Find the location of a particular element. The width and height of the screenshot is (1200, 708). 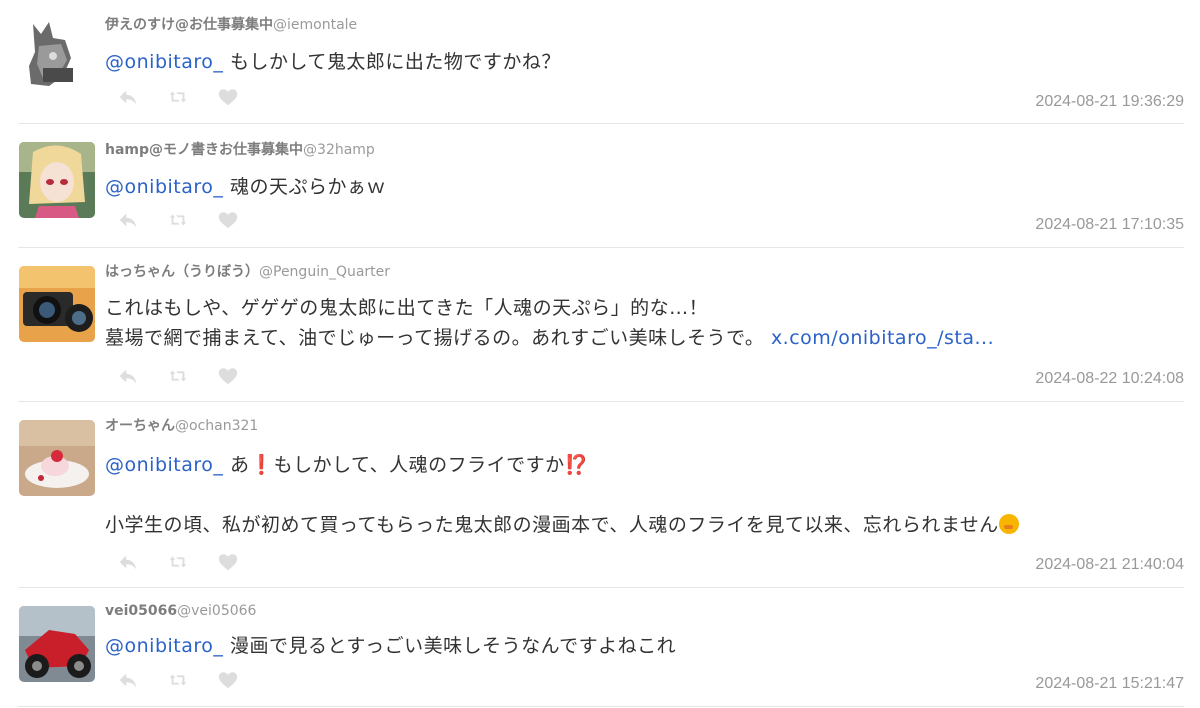

tweet-header: 伊えのすけ@お仕事募集中@iemontale is located at coordinates (231, 25).